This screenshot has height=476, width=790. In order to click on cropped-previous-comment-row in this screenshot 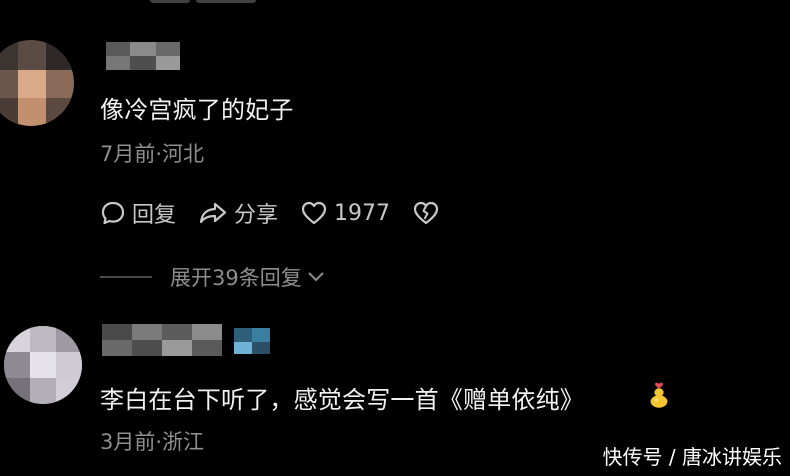, I will do `click(250, 2)`.